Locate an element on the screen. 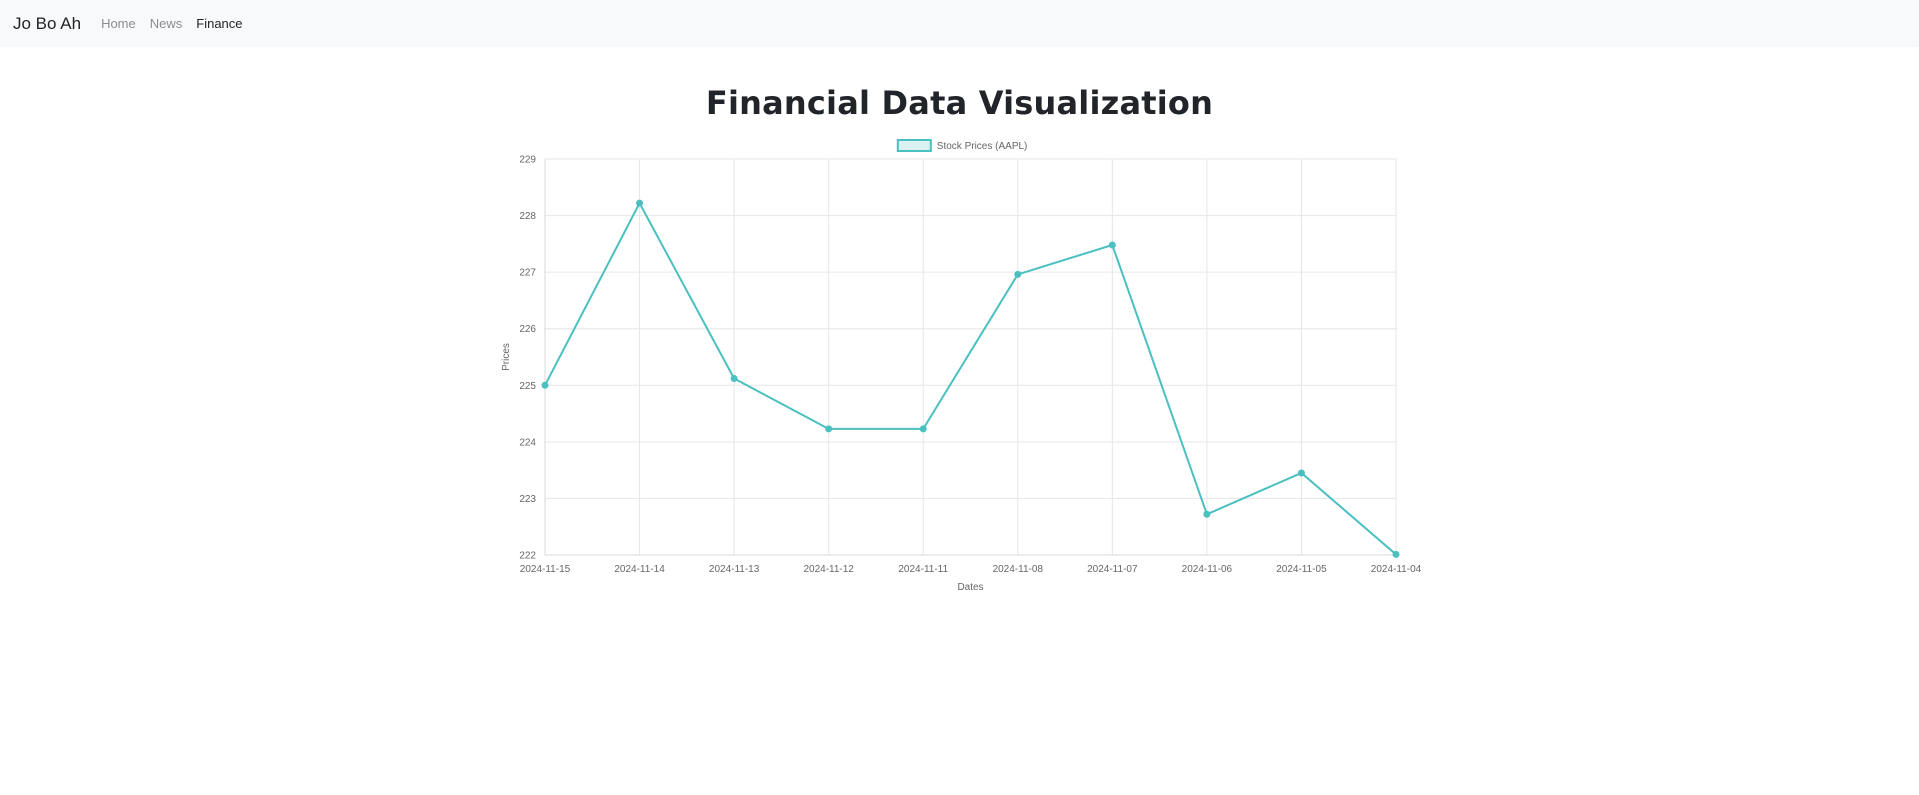  x-tick-label: 2024-11-04 is located at coordinates (1396, 569).